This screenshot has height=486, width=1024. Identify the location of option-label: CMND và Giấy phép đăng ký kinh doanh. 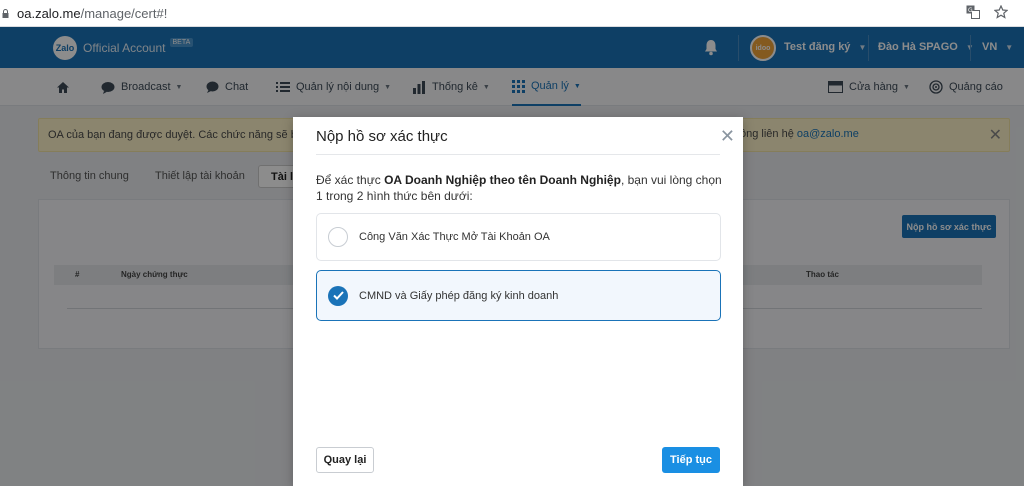
(459, 295).